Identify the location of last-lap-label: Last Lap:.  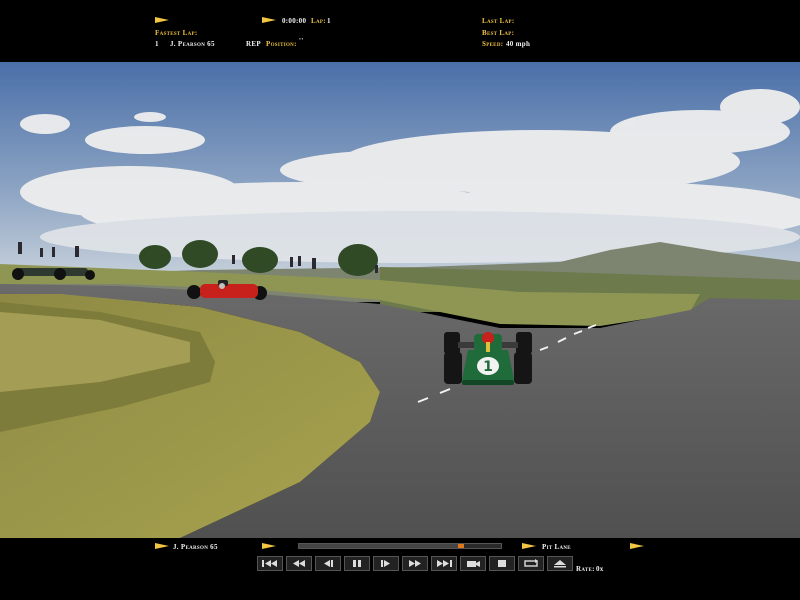
(498, 21).